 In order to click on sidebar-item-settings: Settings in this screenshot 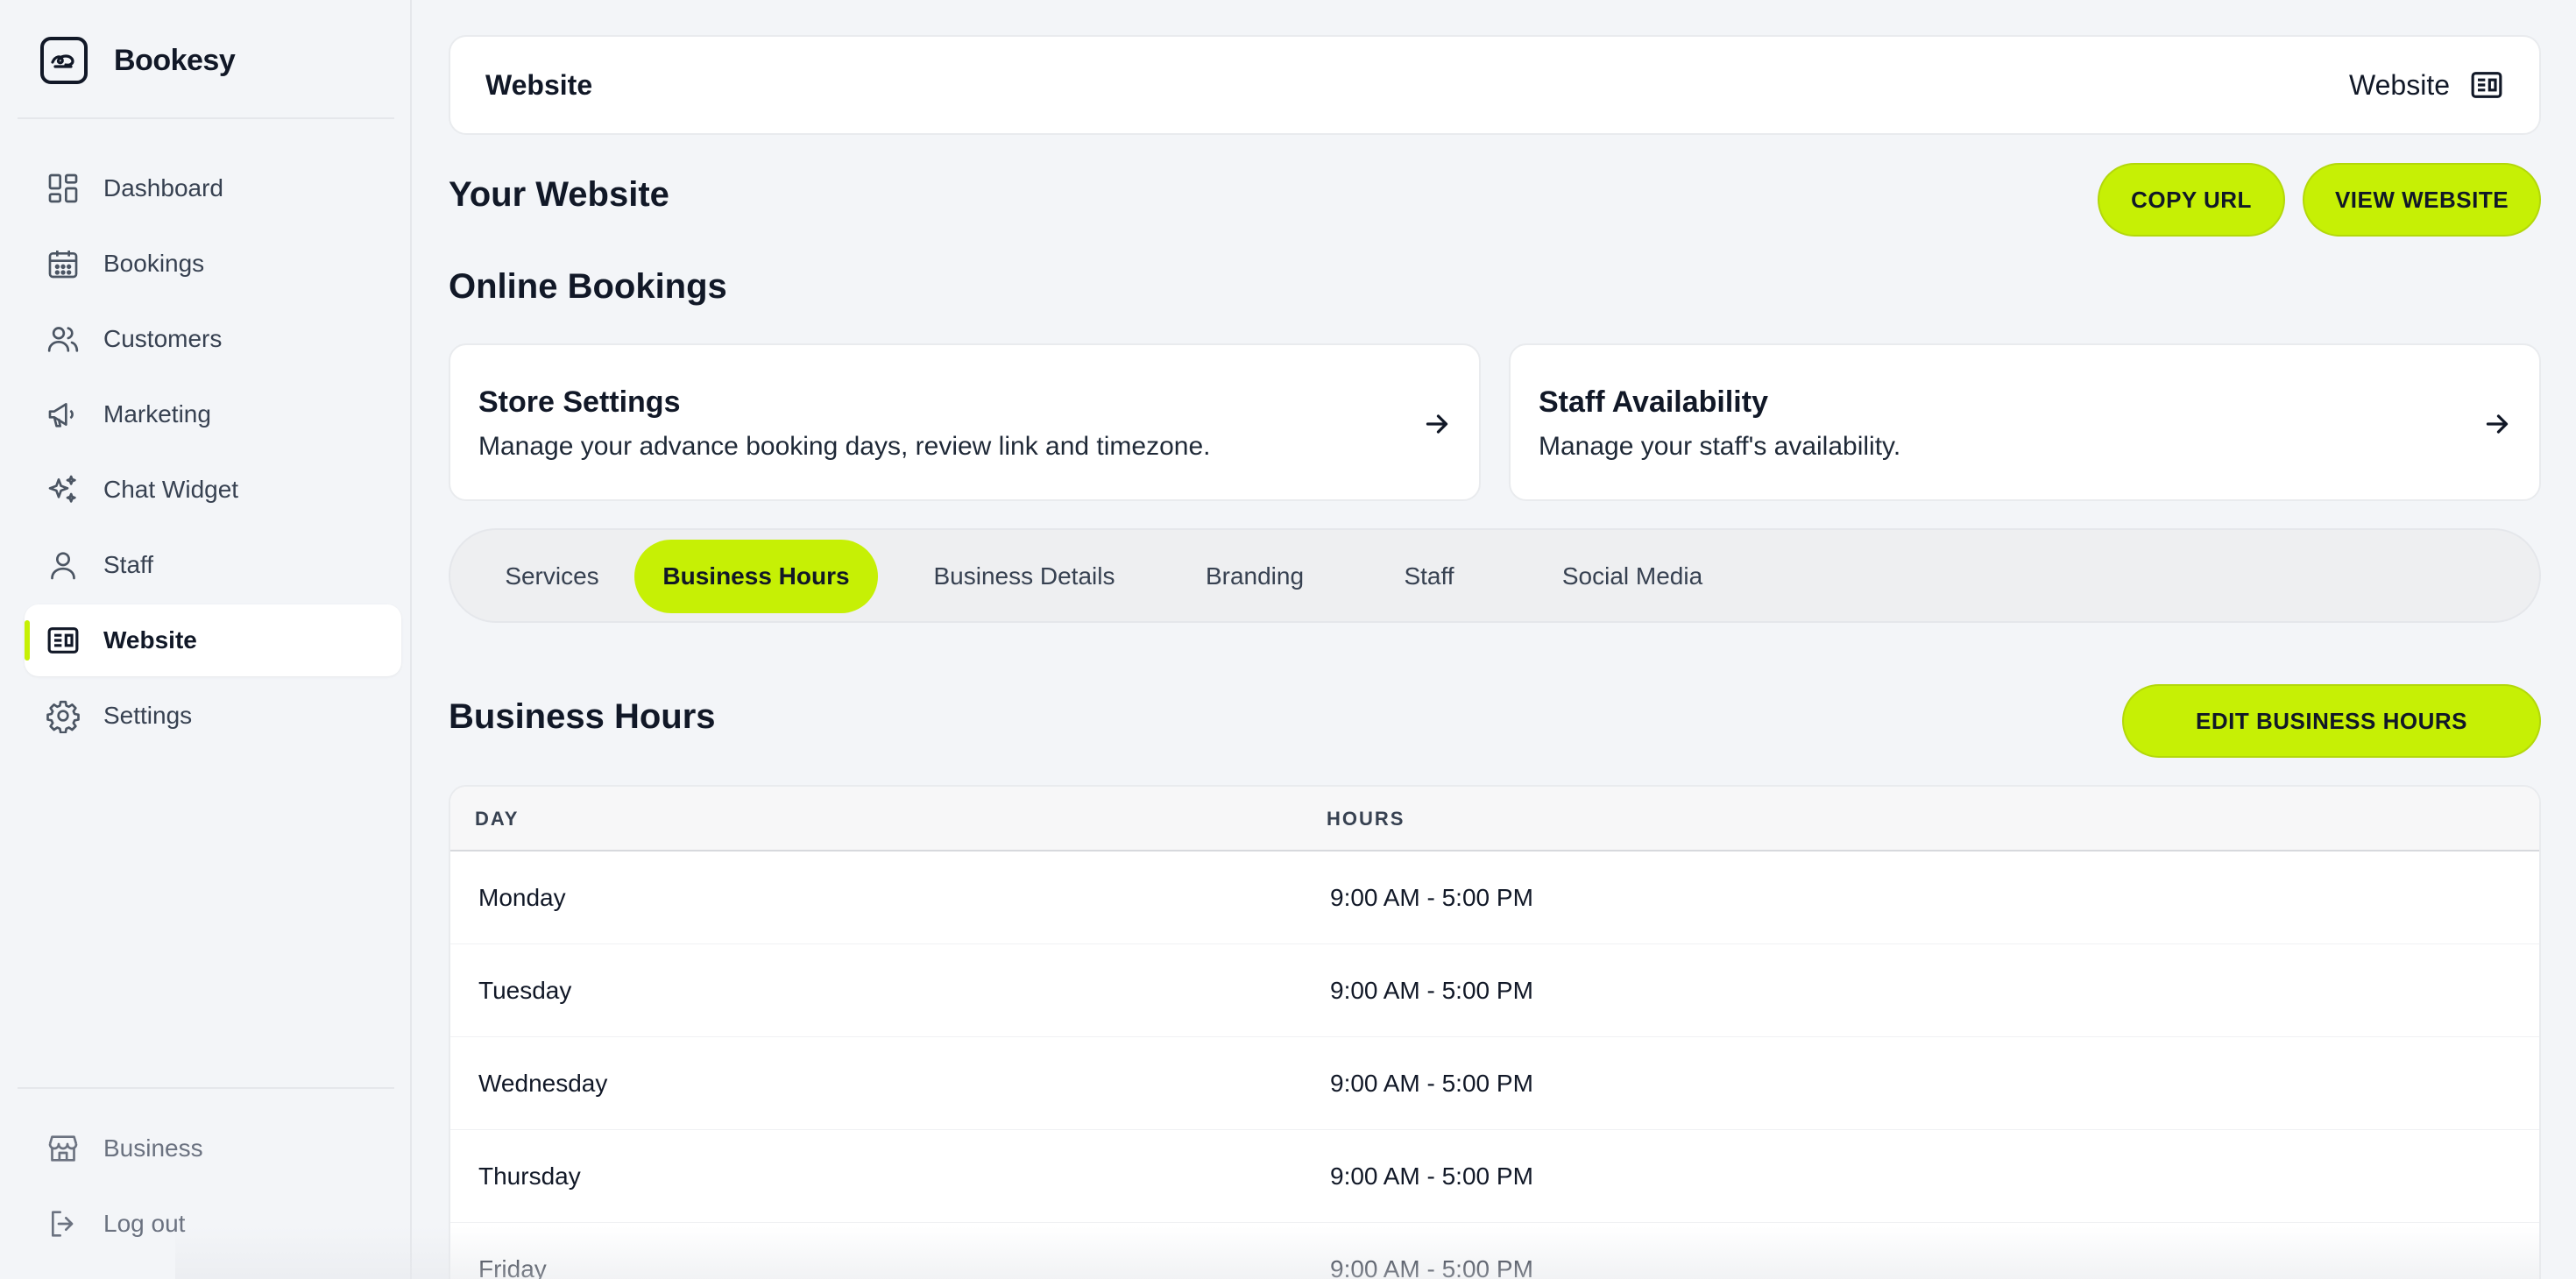, I will do `click(213, 716)`.